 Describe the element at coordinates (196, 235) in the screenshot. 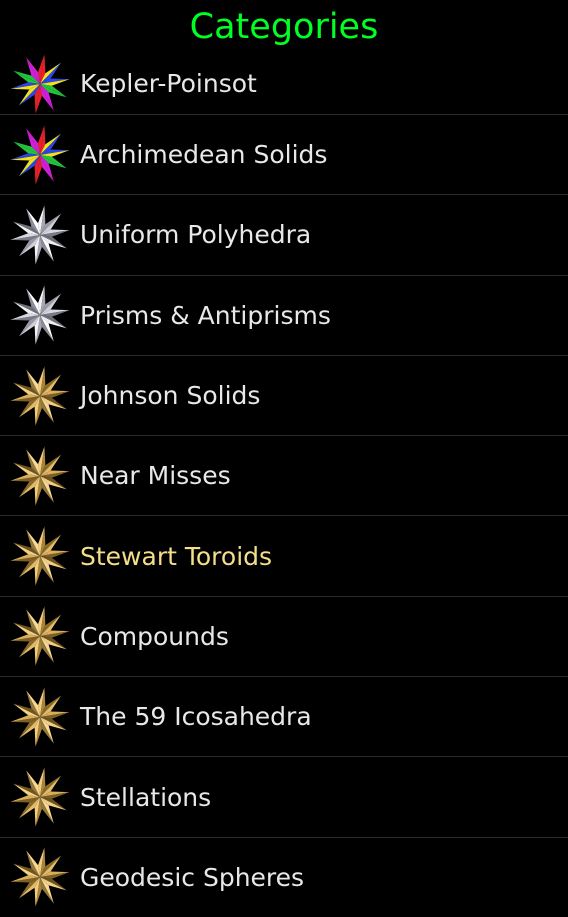

I see `category-label: Uniform Polyhedra` at that location.